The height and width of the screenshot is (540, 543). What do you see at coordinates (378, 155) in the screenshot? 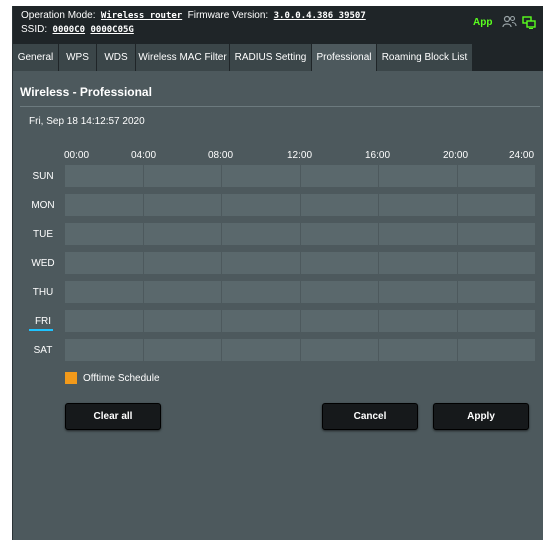
I see `hour-label: 16:00` at bounding box center [378, 155].